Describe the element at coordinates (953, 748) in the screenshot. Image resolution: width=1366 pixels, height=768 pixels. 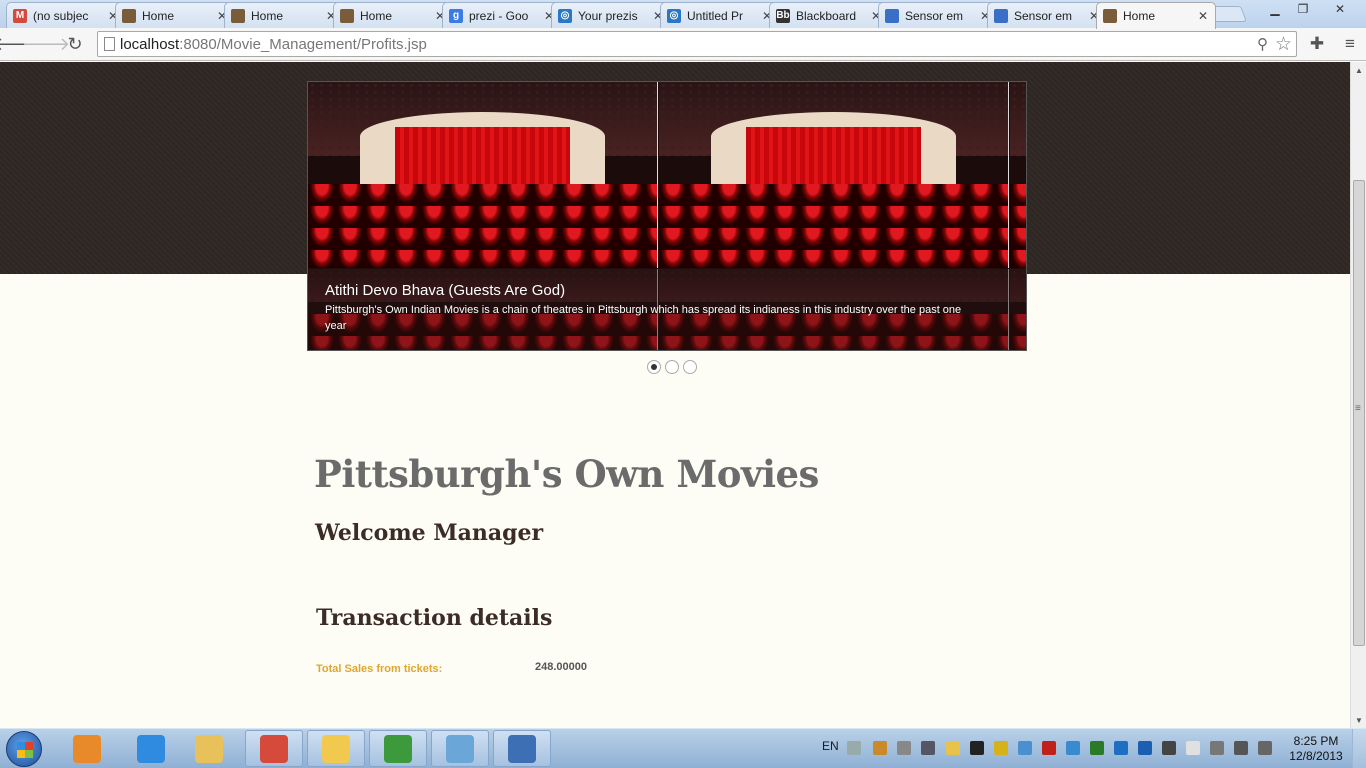
I see `folder-icon` at that location.